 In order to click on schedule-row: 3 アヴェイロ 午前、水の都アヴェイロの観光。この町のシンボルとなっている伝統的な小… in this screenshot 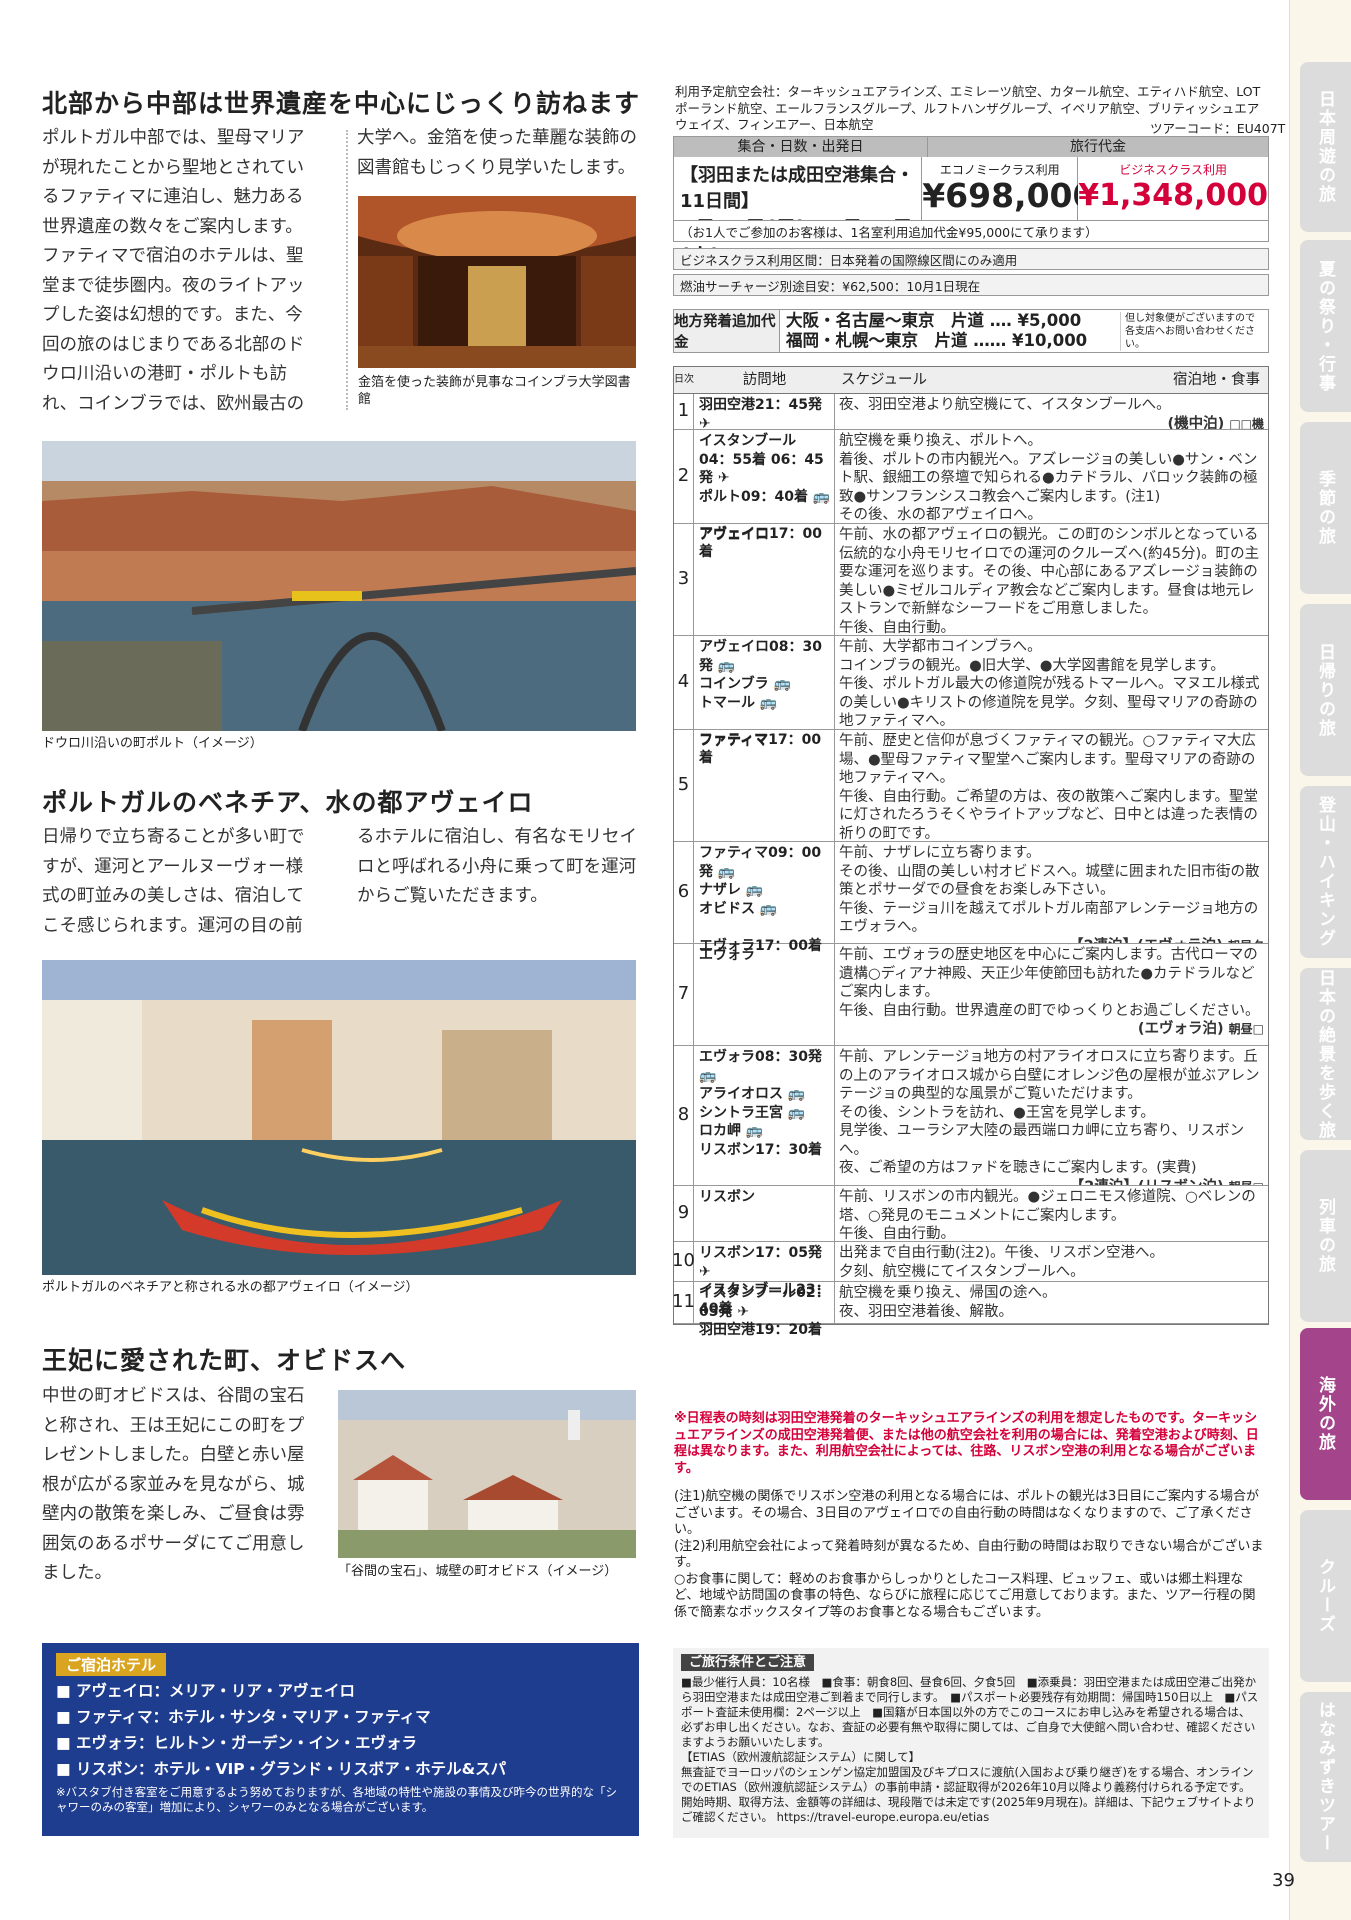, I will do `click(971, 580)`.